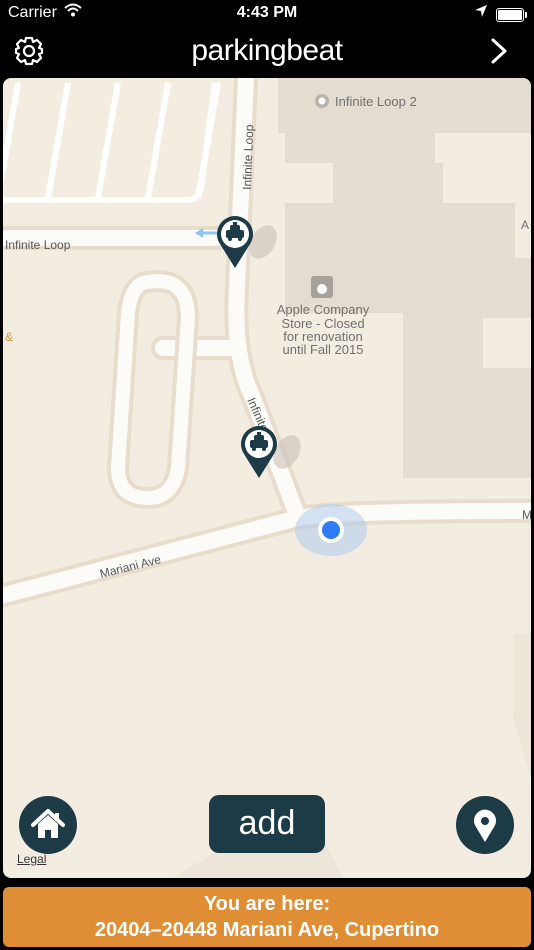 This screenshot has height=950, width=534. Describe the element at coordinates (525, 225) in the screenshot. I see `label-edge-a: A` at that location.